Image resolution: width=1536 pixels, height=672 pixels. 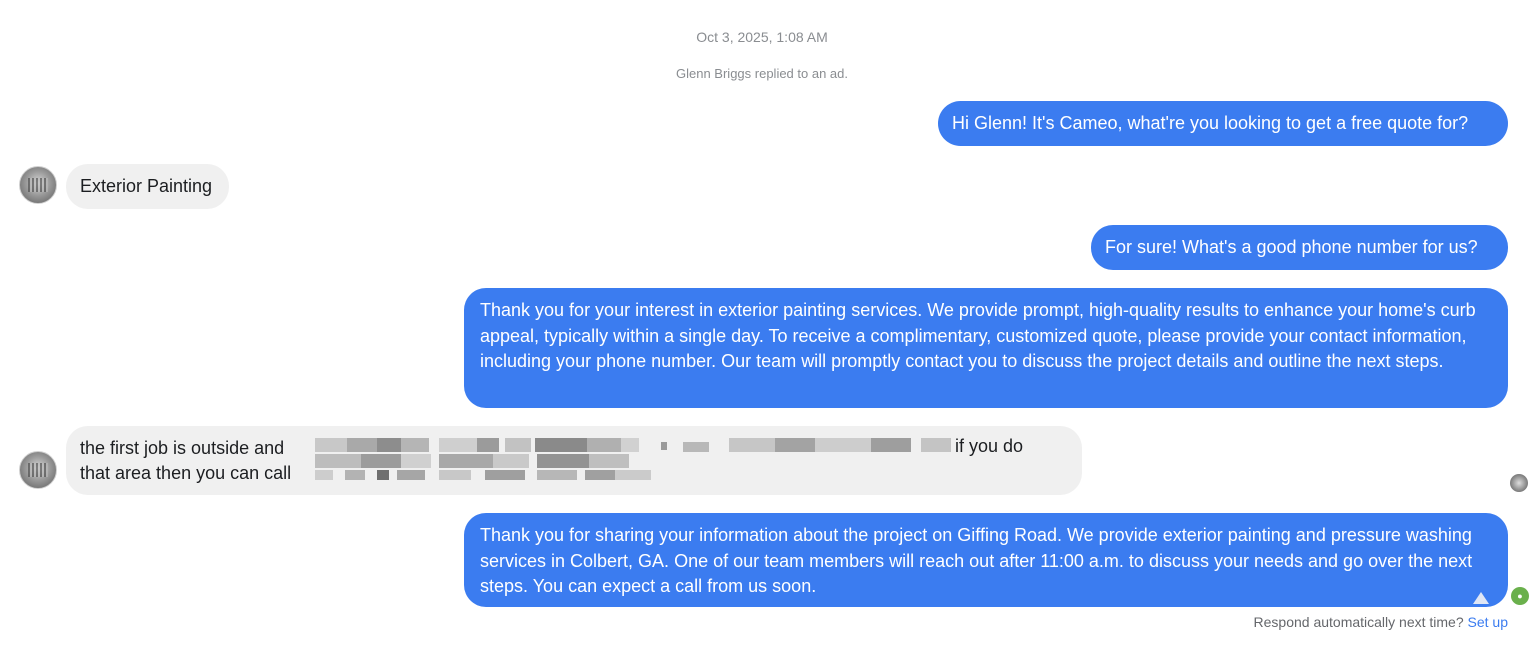 What do you see at coordinates (762, 37) in the screenshot?
I see `thread-timestamp: Oct 3, 2025, 1:08 AM` at bounding box center [762, 37].